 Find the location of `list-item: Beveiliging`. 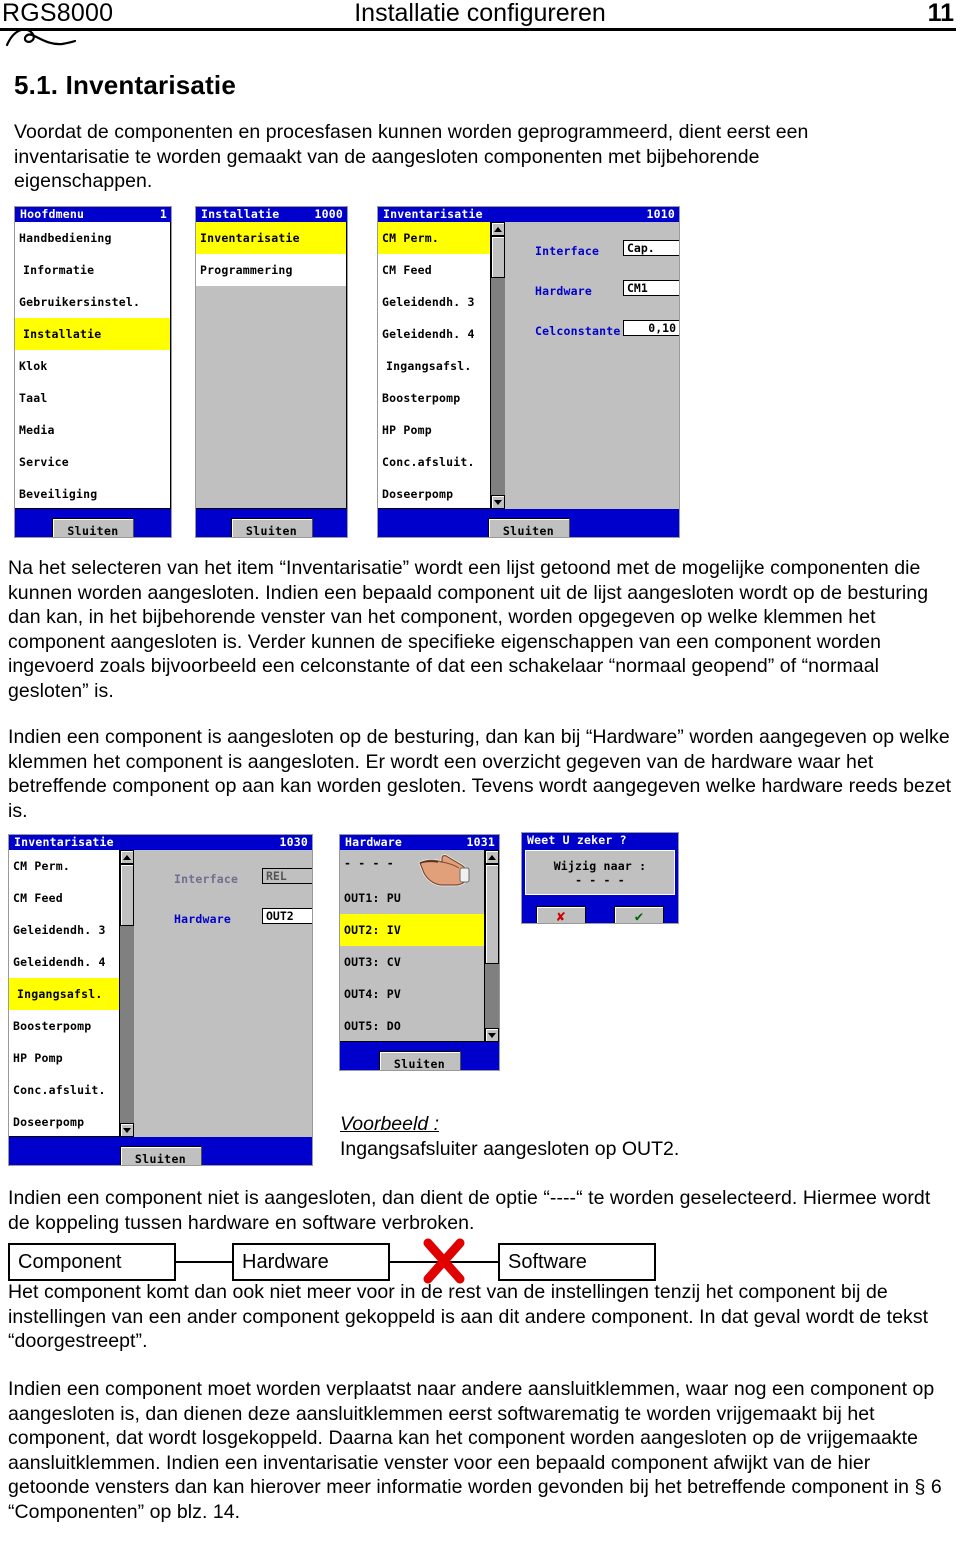

list-item: Beveiliging is located at coordinates (92, 493).